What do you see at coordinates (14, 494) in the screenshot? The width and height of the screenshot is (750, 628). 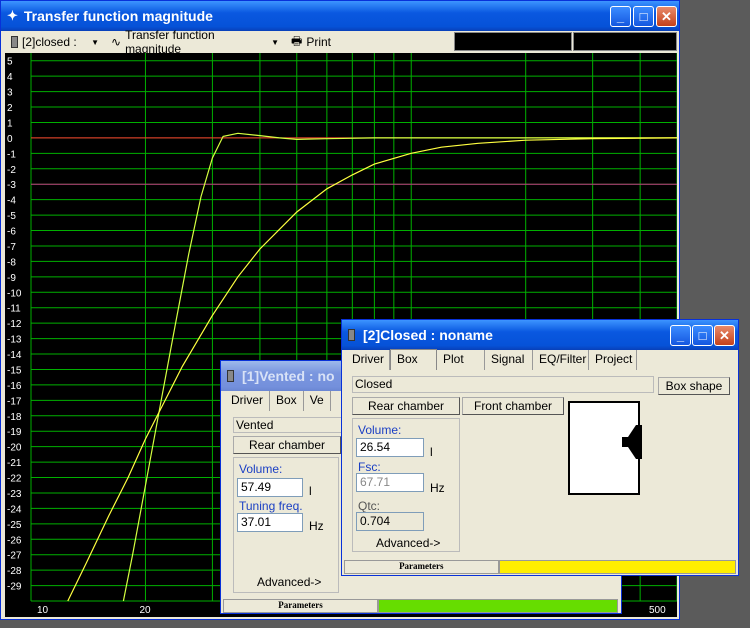 I see `y-tick-label: -23` at bounding box center [14, 494].